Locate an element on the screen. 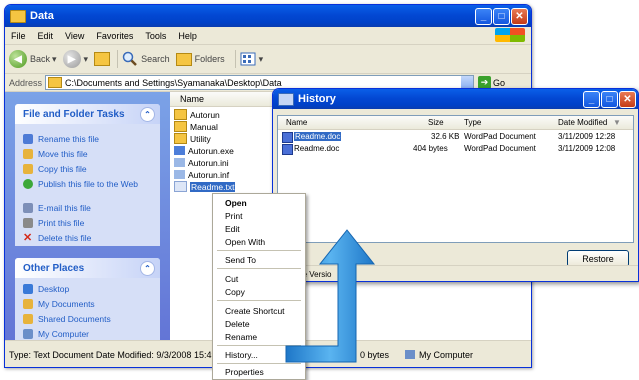 The image size is (639, 380). copy-icon is located at coordinates (28, 169).